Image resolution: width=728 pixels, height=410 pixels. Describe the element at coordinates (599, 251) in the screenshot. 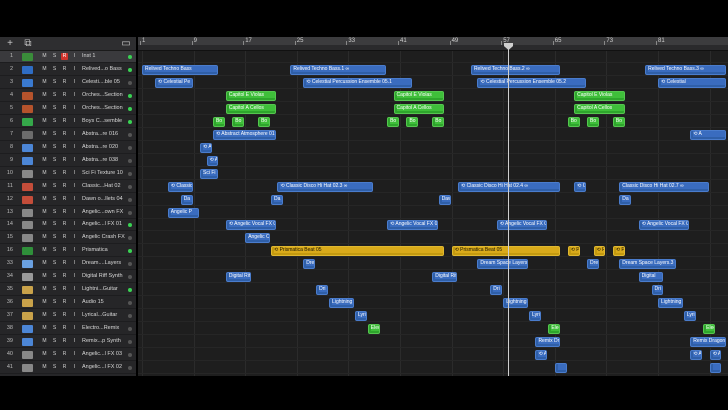

I see `region: ⟲ Pr` at that location.